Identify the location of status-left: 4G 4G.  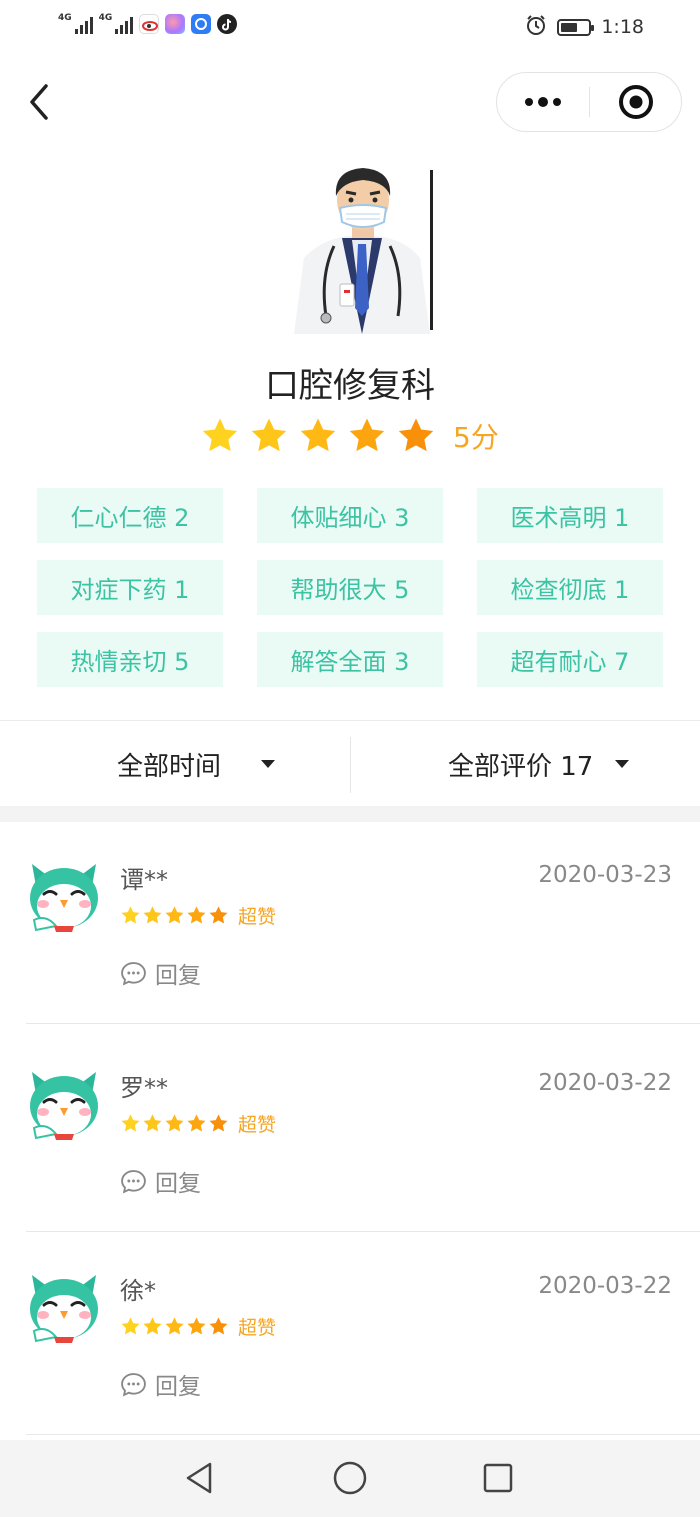
(148, 24).